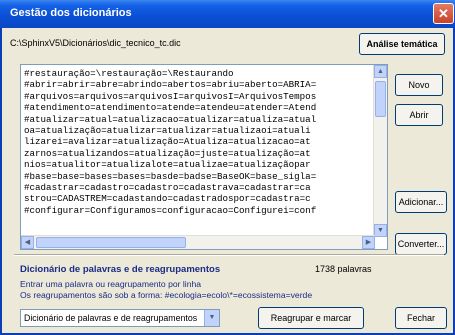 This screenshot has height=335, width=455. What do you see at coordinates (380, 99) in the screenshot?
I see `vertical-scroll-thumb` at bounding box center [380, 99].